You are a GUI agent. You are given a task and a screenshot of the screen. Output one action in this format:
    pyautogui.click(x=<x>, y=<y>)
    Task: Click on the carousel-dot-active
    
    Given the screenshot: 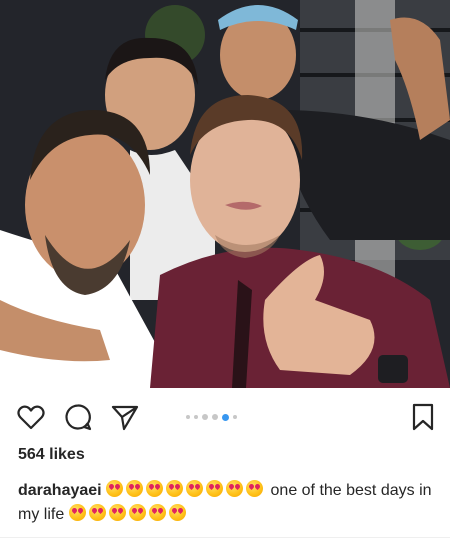 What is the action you would take?
    pyautogui.click(x=225, y=417)
    